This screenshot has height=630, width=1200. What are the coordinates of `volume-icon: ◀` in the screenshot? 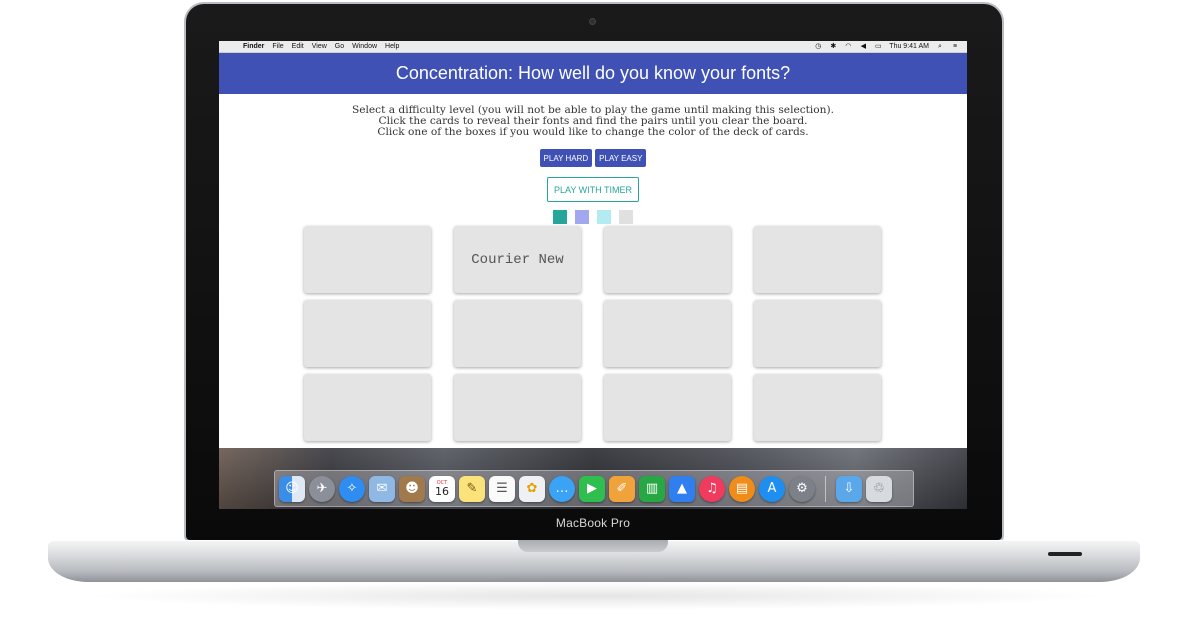 It's located at (863, 46).